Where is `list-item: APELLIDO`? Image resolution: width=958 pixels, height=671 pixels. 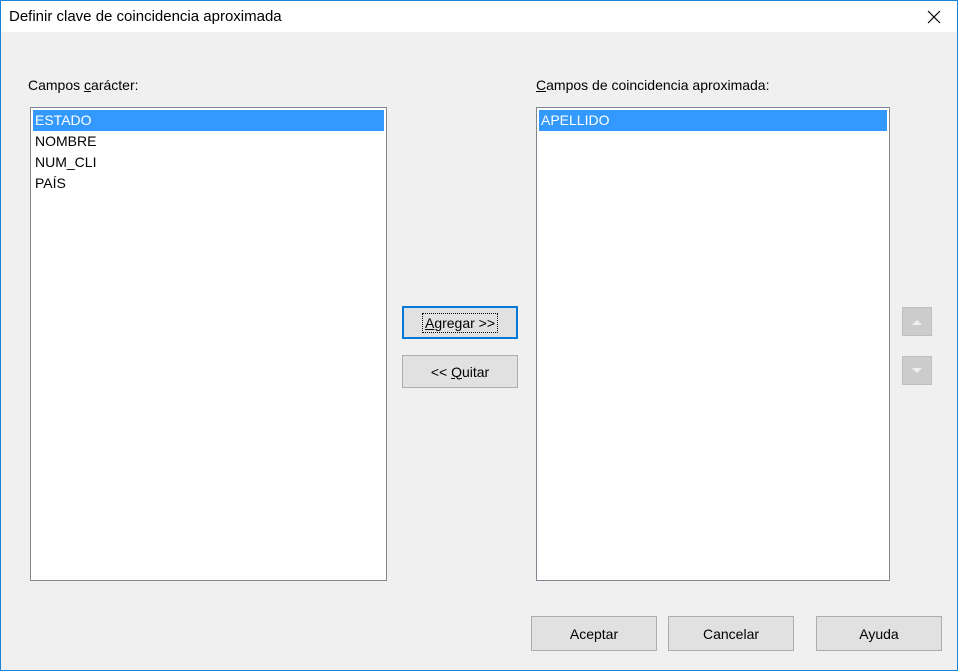 list-item: APELLIDO is located at coordinates (713, 120).